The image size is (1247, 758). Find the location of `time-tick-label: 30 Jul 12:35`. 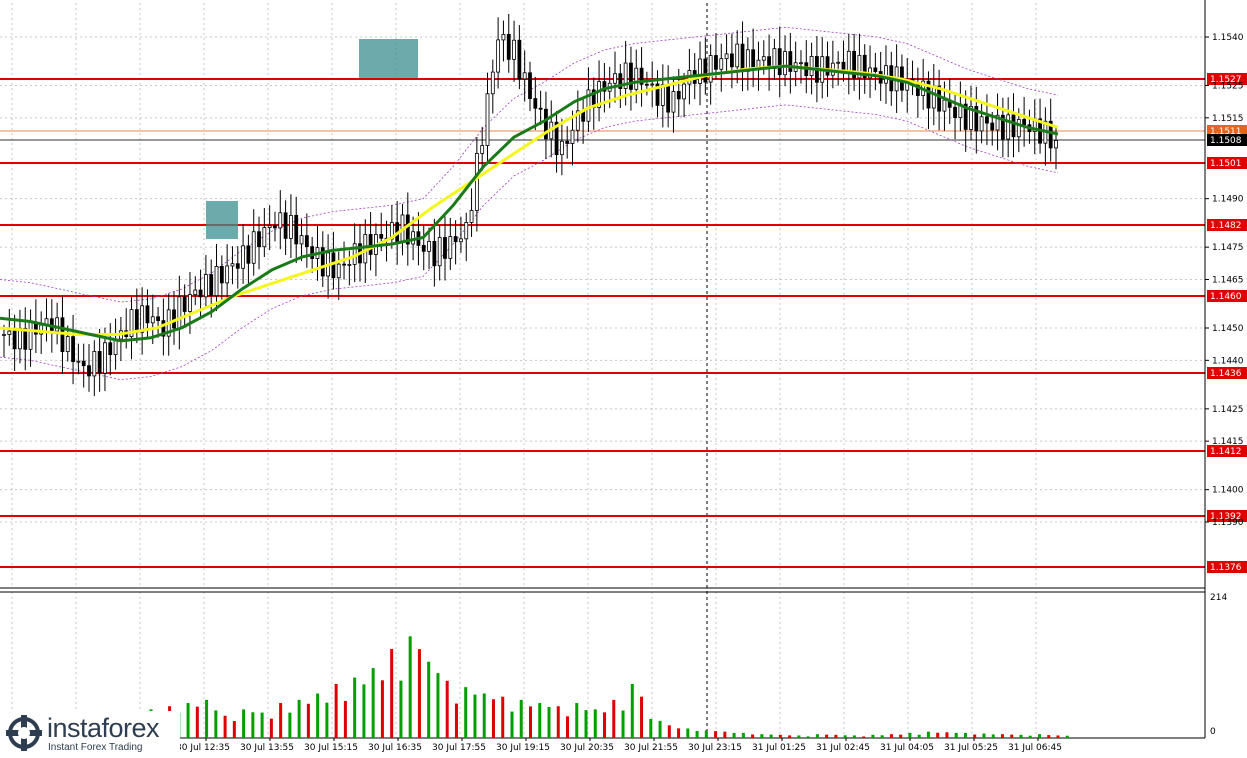

time-tick-label: 30 Jul 12:35 is located at coordinates (203, 748).